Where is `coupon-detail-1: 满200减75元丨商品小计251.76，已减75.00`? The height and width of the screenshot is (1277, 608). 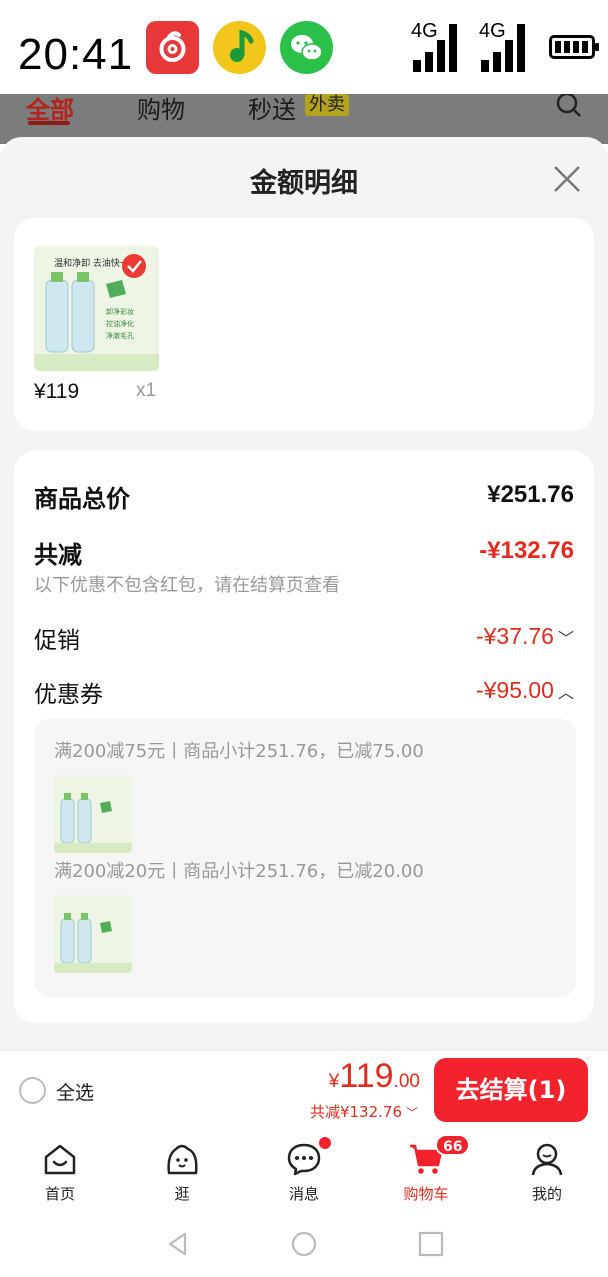 coupon-detail-1: 满200减75元丨商品小计251.76，已减75.00 is located at coordinates (239, 751).